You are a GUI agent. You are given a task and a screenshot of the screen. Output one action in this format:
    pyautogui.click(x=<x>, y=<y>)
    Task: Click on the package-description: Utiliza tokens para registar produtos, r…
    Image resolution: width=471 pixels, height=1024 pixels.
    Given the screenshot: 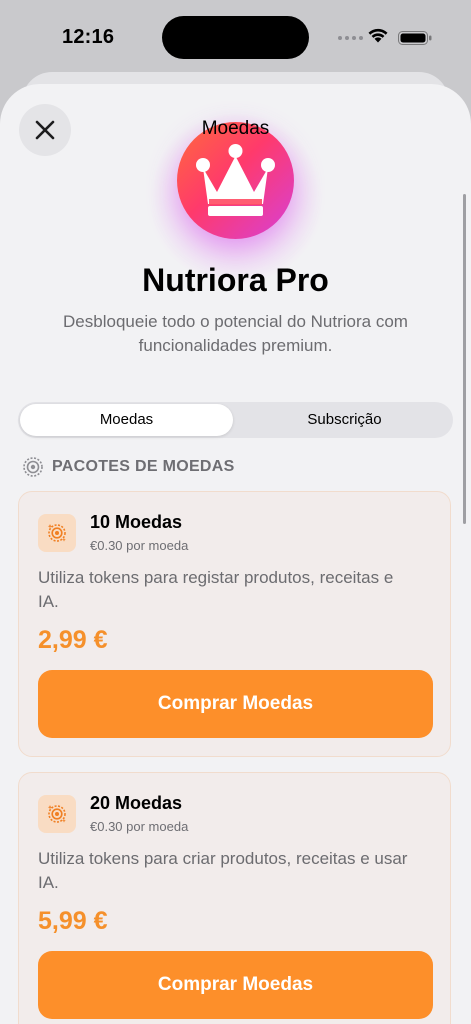 What is the action you would take?
    pyautogui.click(x=216, y=589)
    